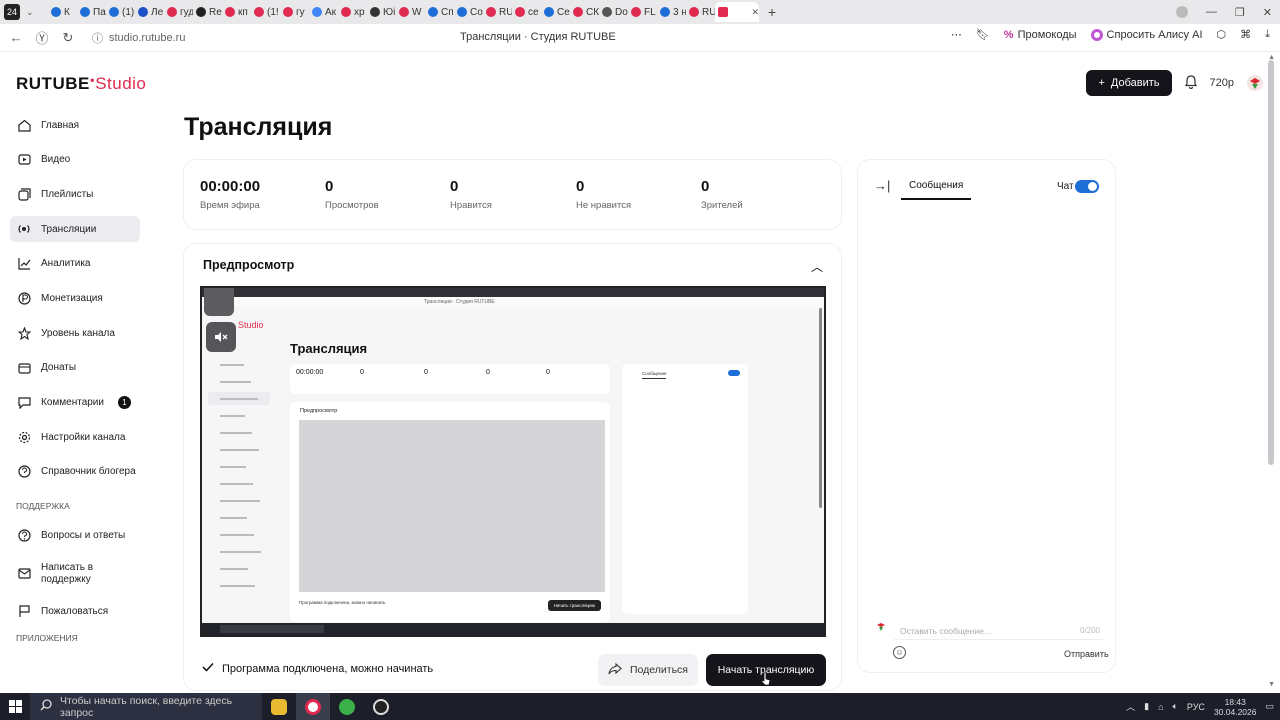 This screenshot has height=720, width=1280. Describe the element at coordinates (178, 12) in the screenshot. I see `browser-tab: гуд` at that location.